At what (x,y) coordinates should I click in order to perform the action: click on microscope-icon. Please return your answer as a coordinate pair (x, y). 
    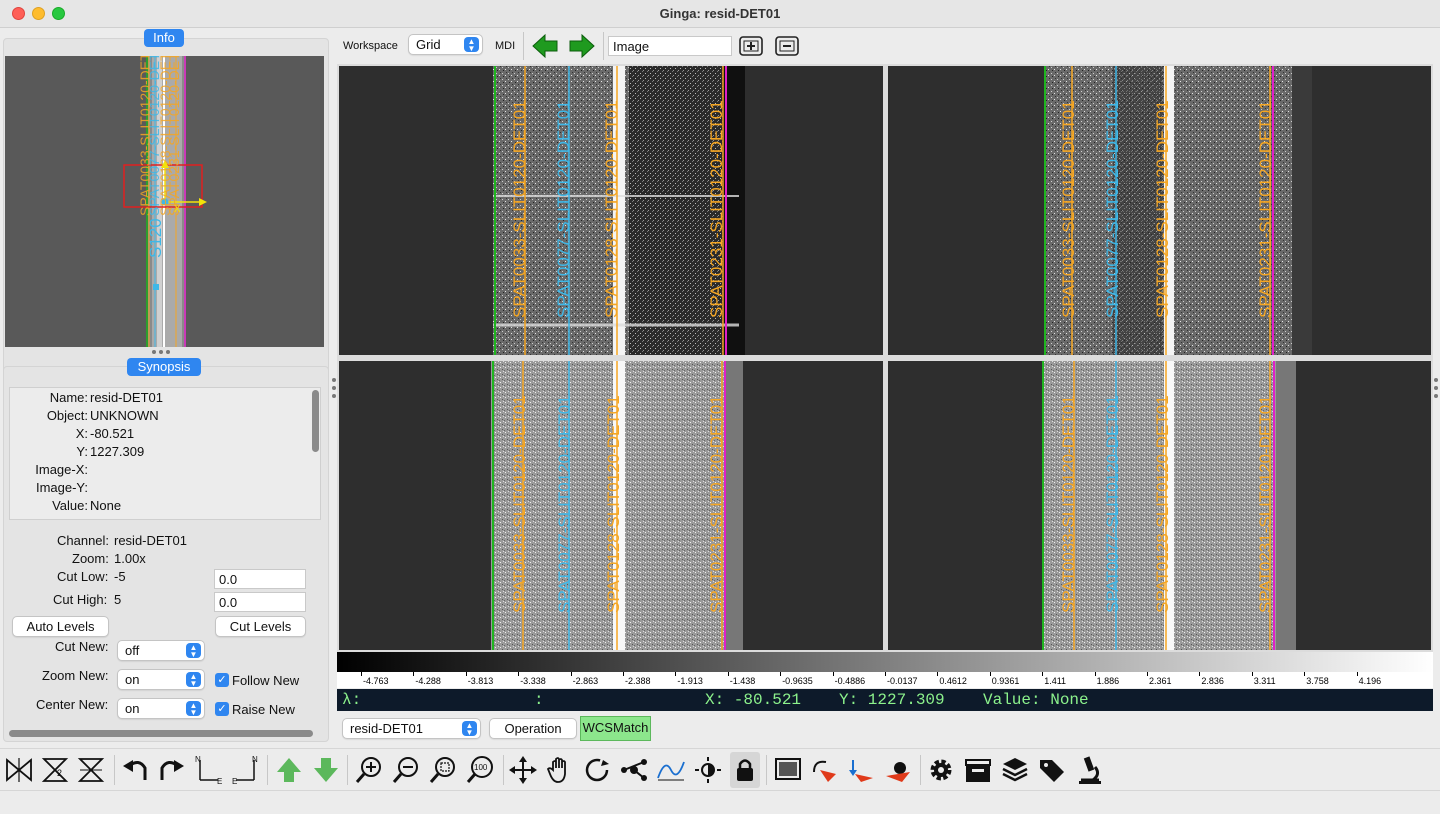
    Looking at the image, I should click on (1089, 770).